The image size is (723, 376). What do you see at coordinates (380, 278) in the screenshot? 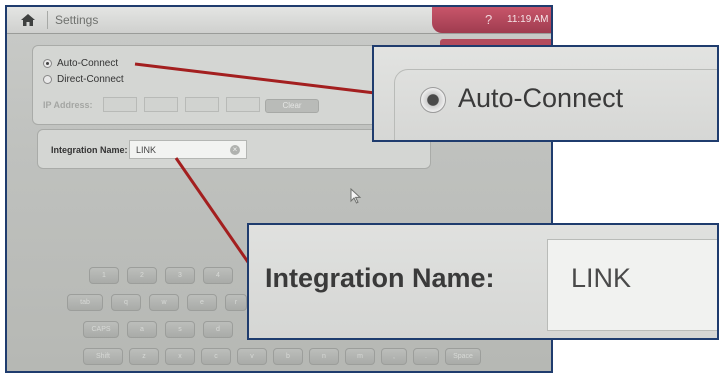
I see `zoomed-integration-label: Integration Name:` at bounding box center [380, 278].